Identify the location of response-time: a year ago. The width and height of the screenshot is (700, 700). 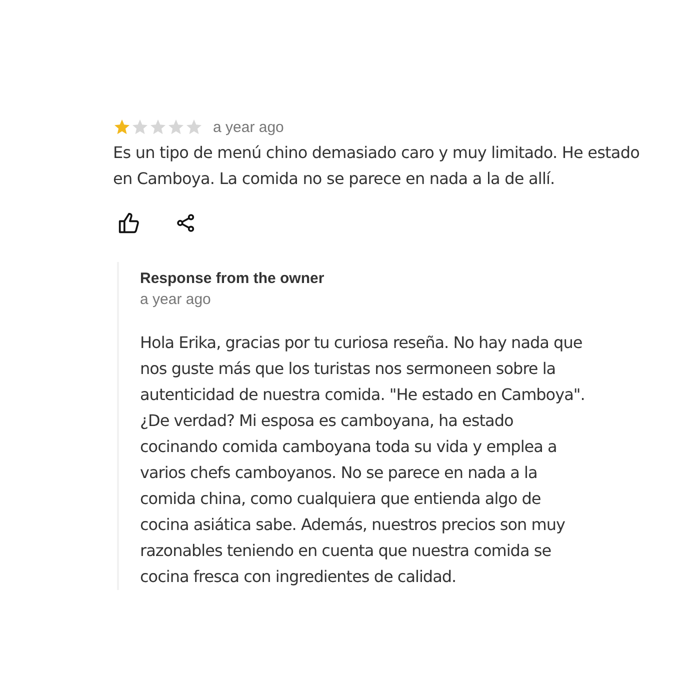
(176, 299).